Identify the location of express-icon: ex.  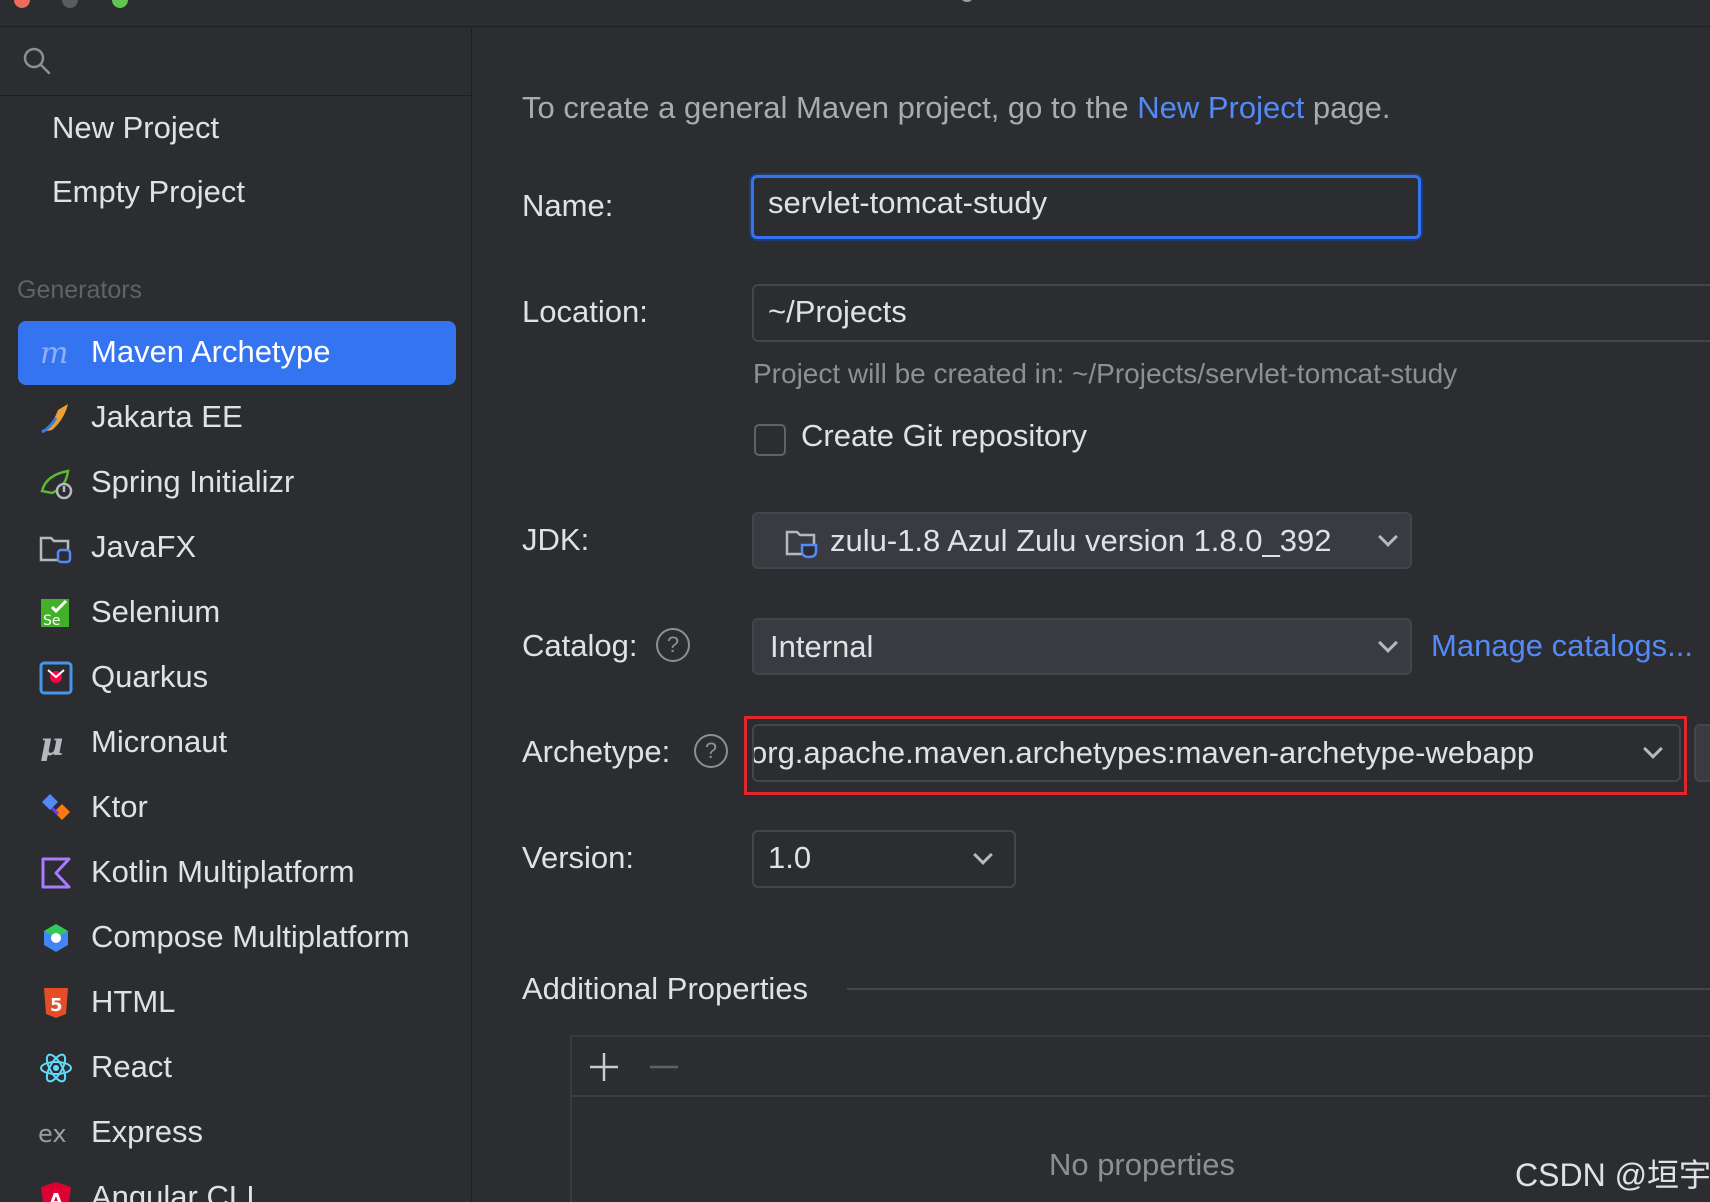
(52, 1134).